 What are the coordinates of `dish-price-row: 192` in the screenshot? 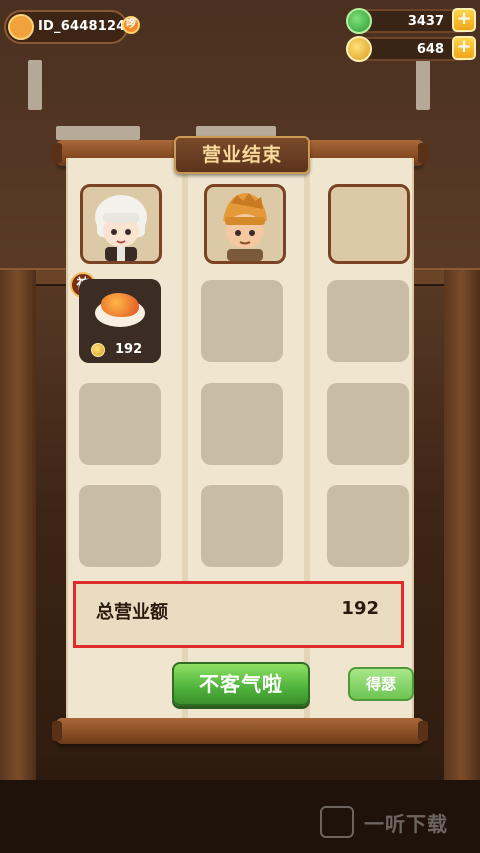 It's located at (120, 351).